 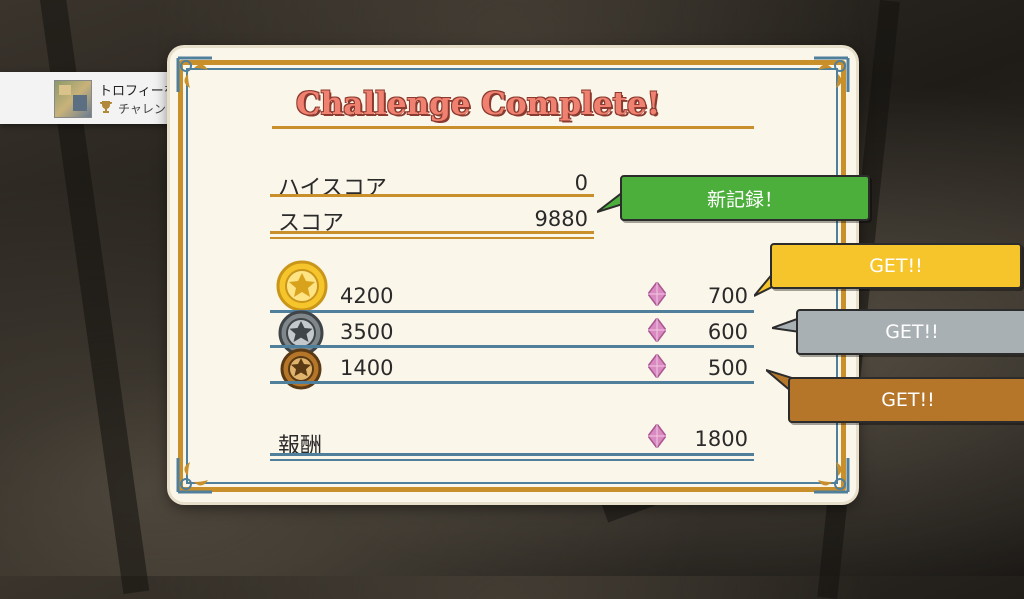 What do you see at coordinates (106, 107) in the screenshot?
I see `trophy-icon` at bounding box center [106, 107].